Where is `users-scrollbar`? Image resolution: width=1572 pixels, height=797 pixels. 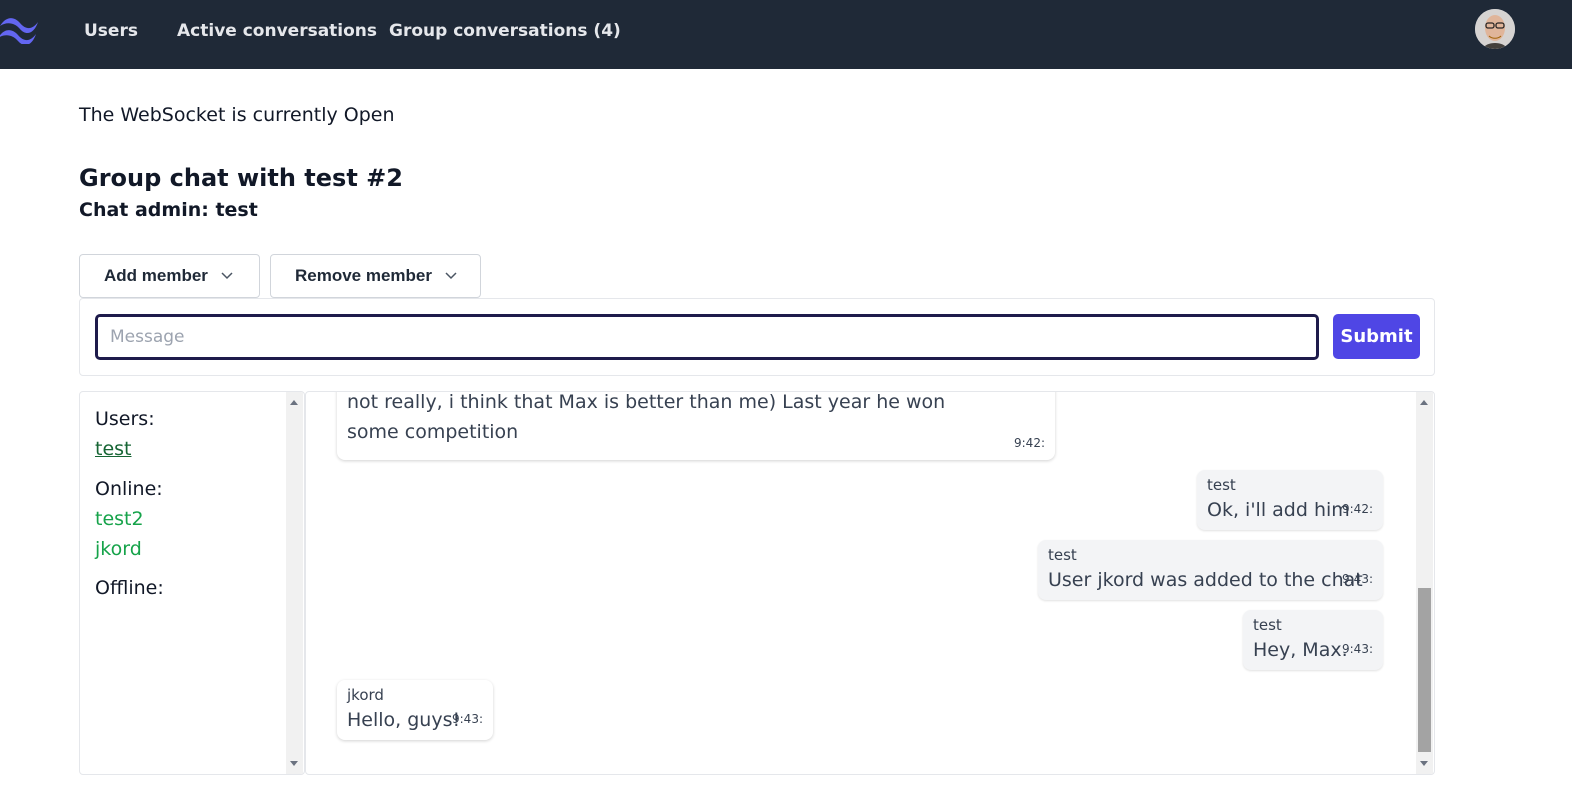 users-scrollbar is located at coordinates (294, 583).